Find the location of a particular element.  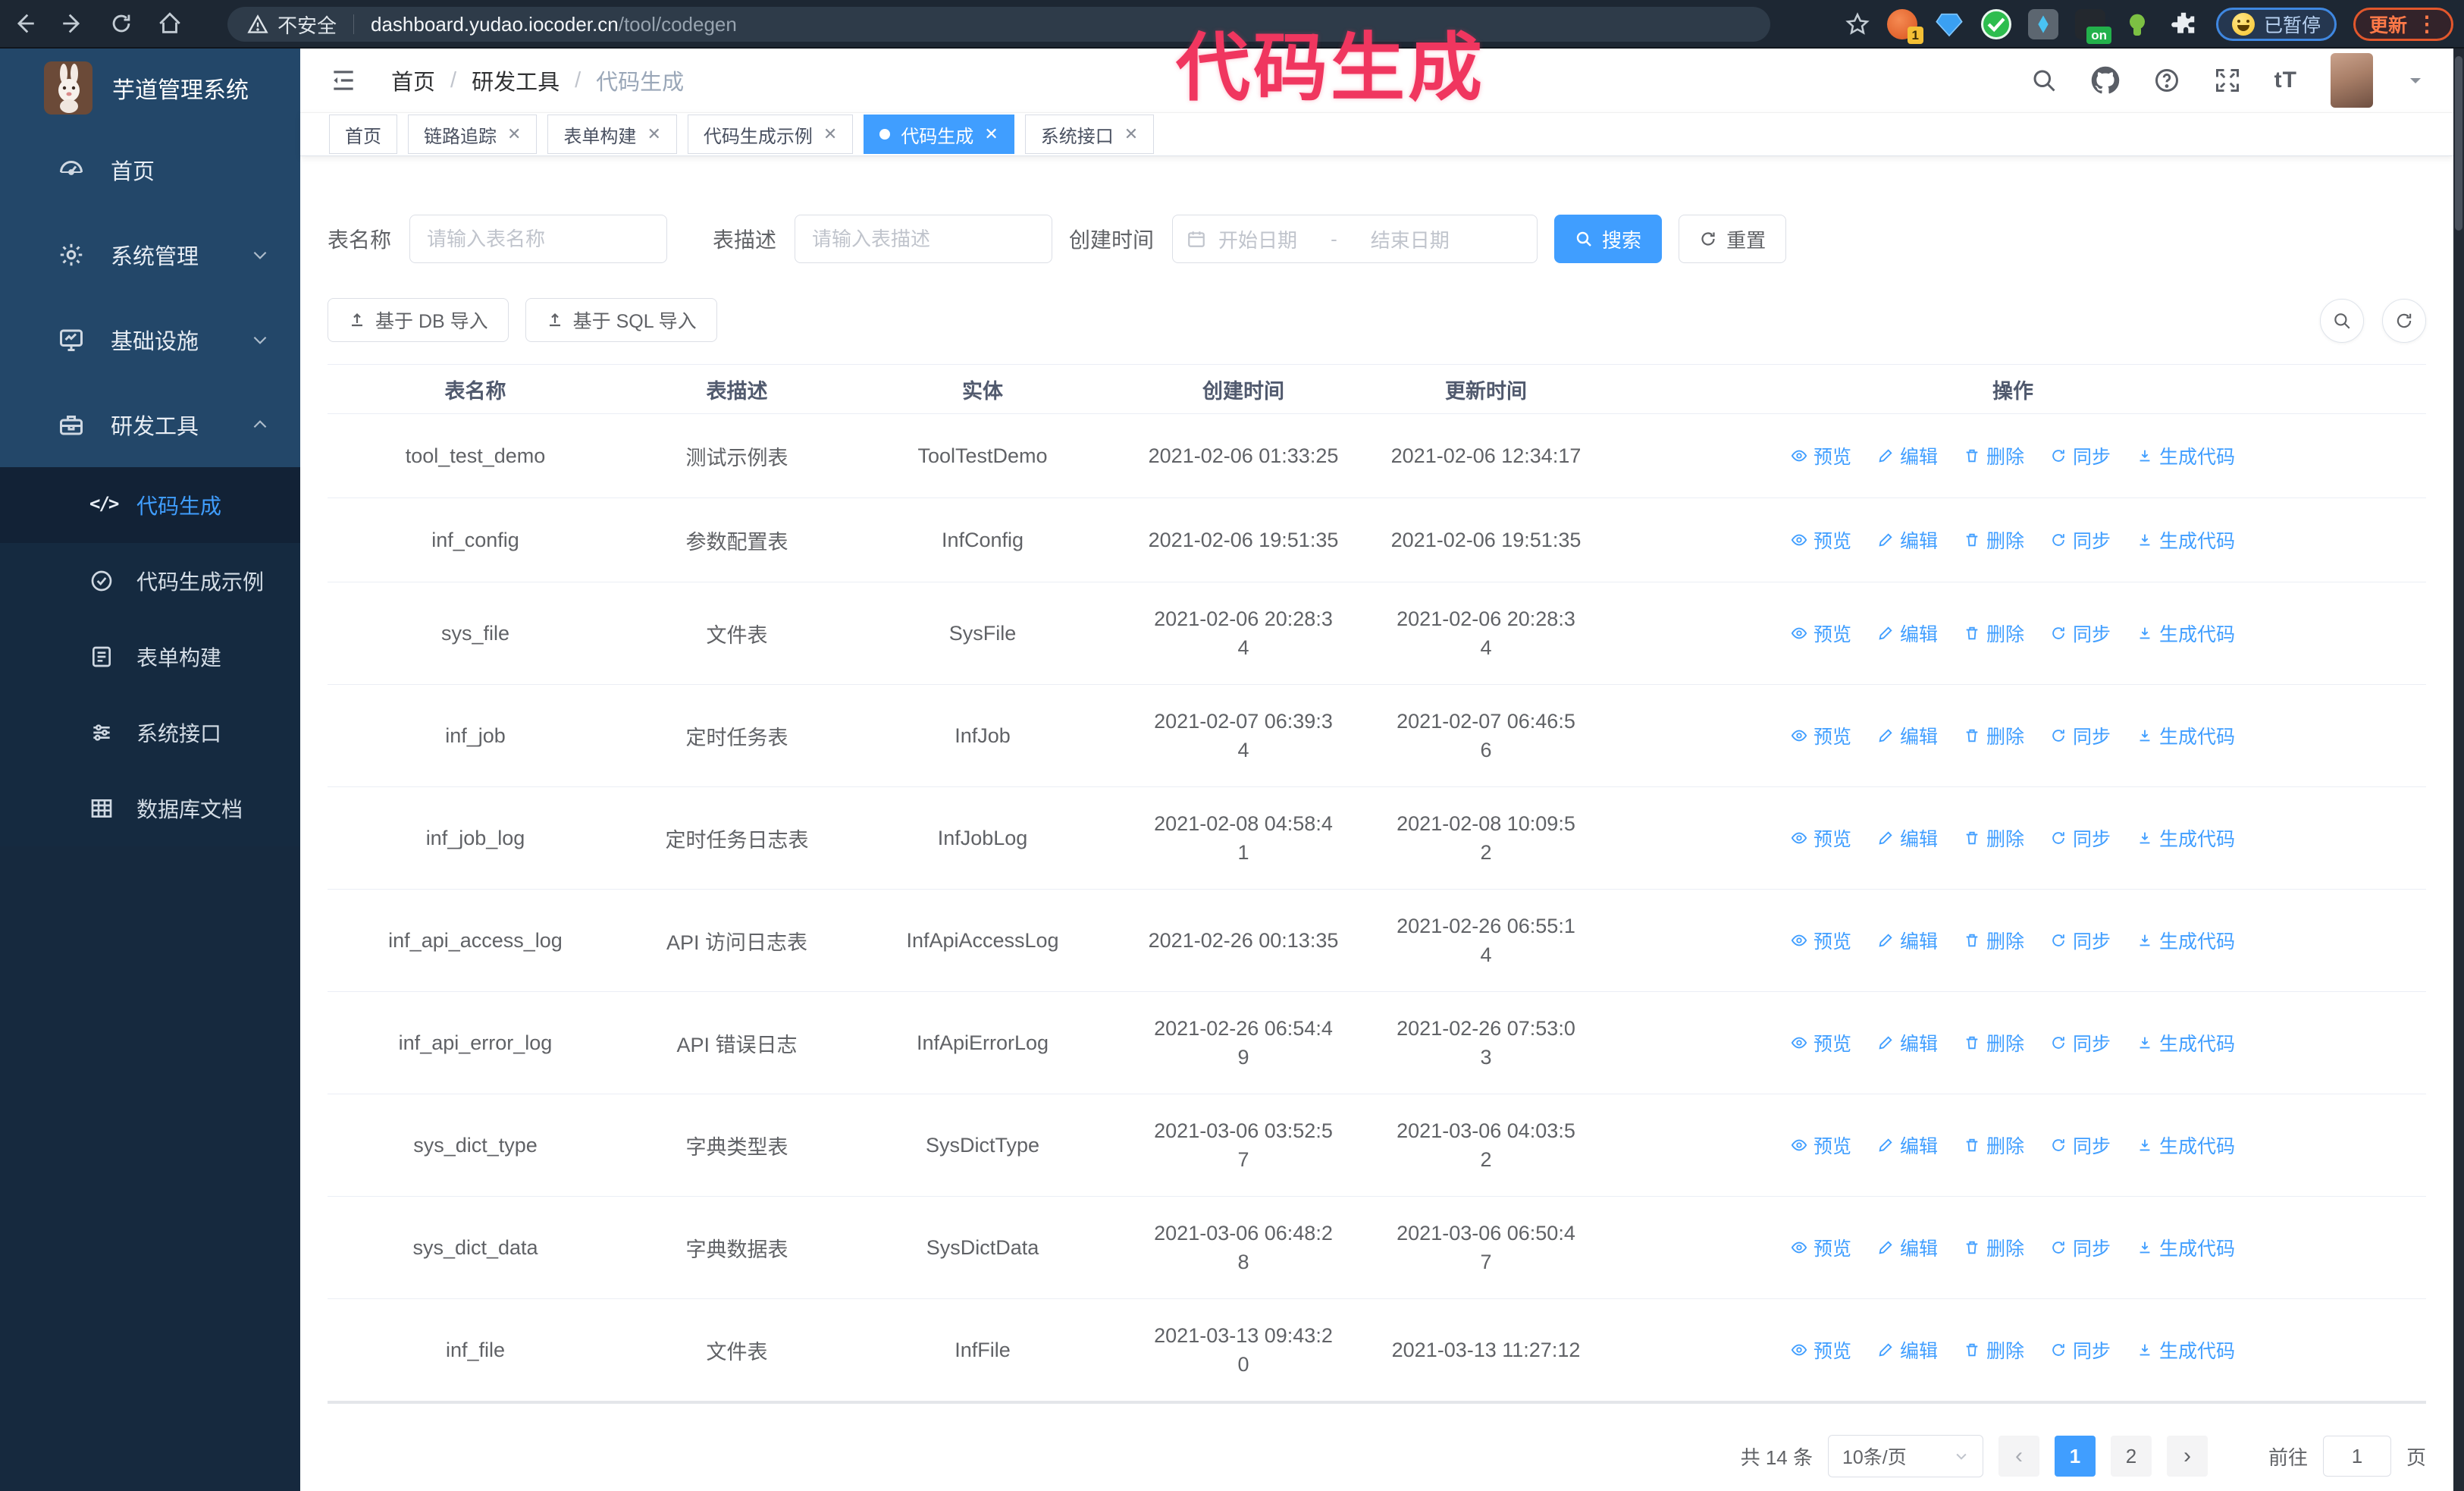

table-name-input is located at coordinates (539, 239).